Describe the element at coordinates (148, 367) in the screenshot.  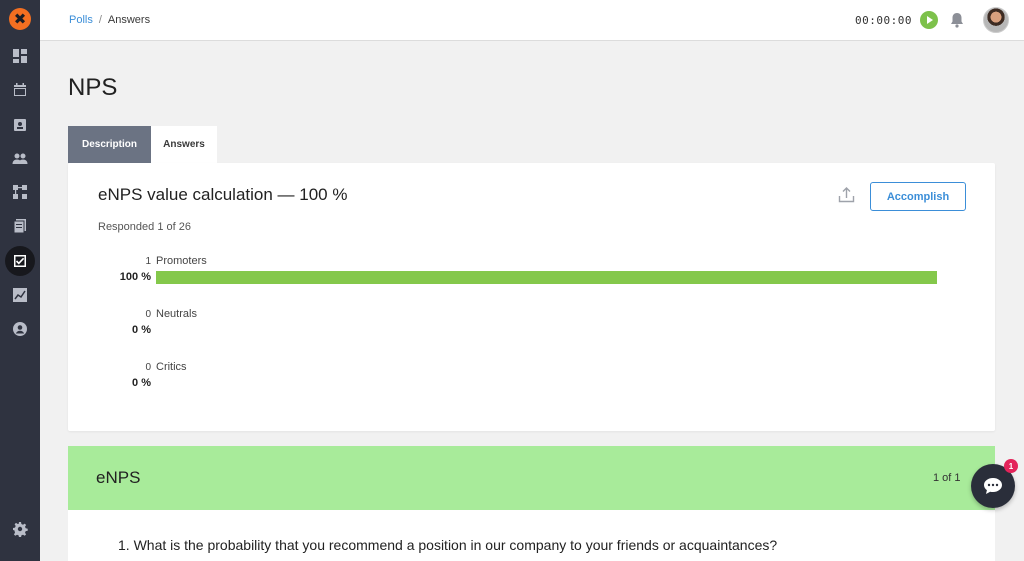
I see `critics-count: 0` at that location.